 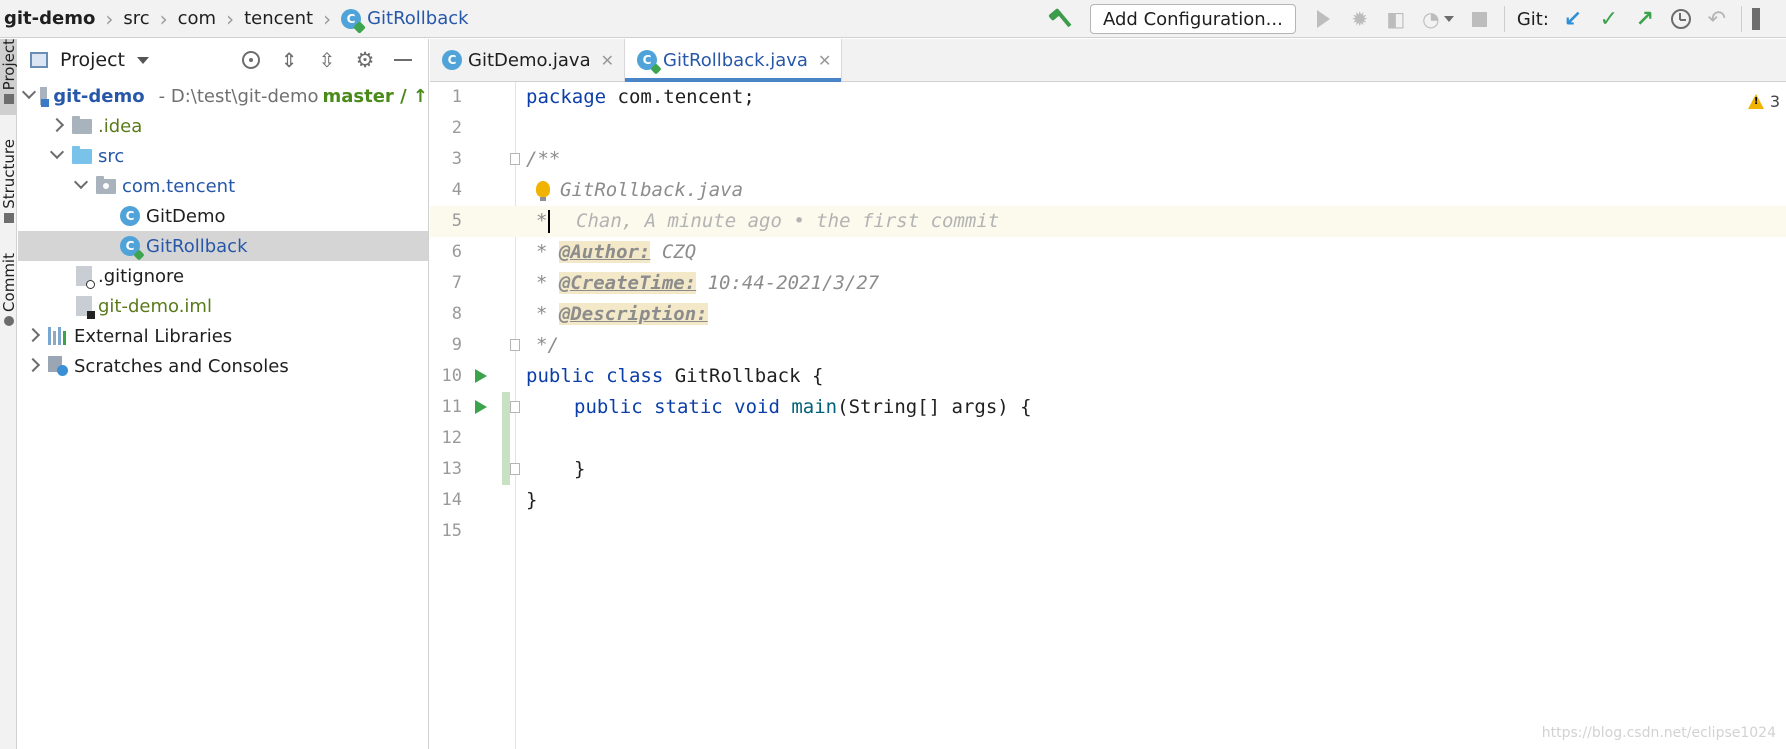 What do you see at coordinates (549, 221) in the screenshot?
I see `text-caret` at bounding box center [549, 221].